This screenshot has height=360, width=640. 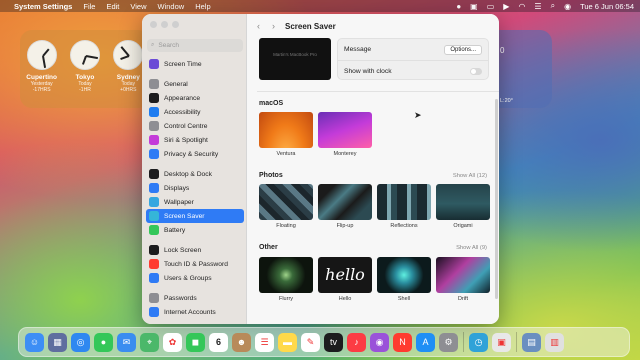 What do you see at coordinates (183, 250) in the screenshot?
I see `sidebar-item-label: Lock Screen` at bounding box center [183, 250].